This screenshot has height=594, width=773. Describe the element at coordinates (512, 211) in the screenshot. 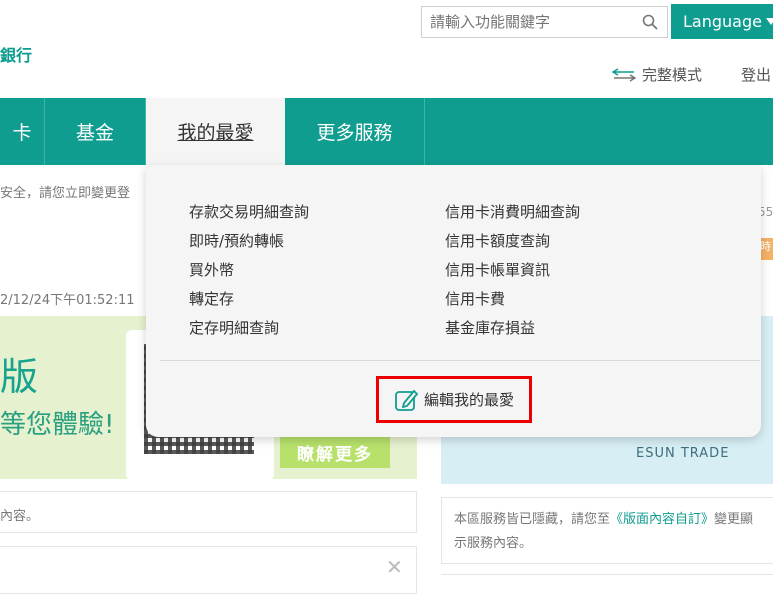

I see `favorite-link-card-transactions: 信用卡消費明細查詢` at that location.